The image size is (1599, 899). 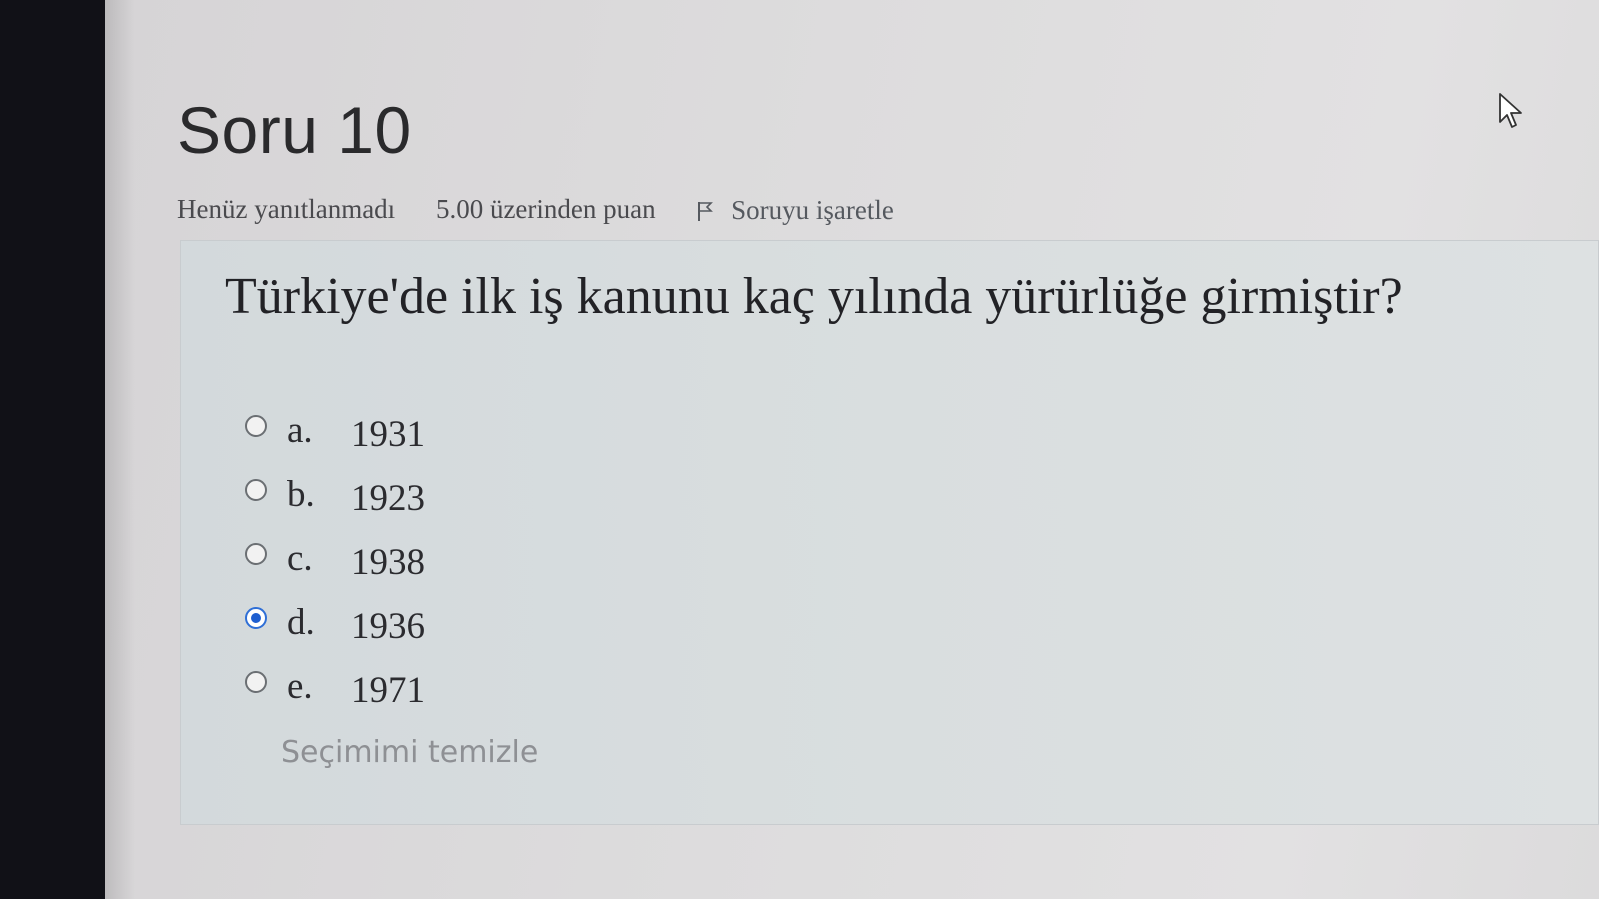 I want to click on flag-question-label: Soruyu işaretle, so click(x=812, y=210).